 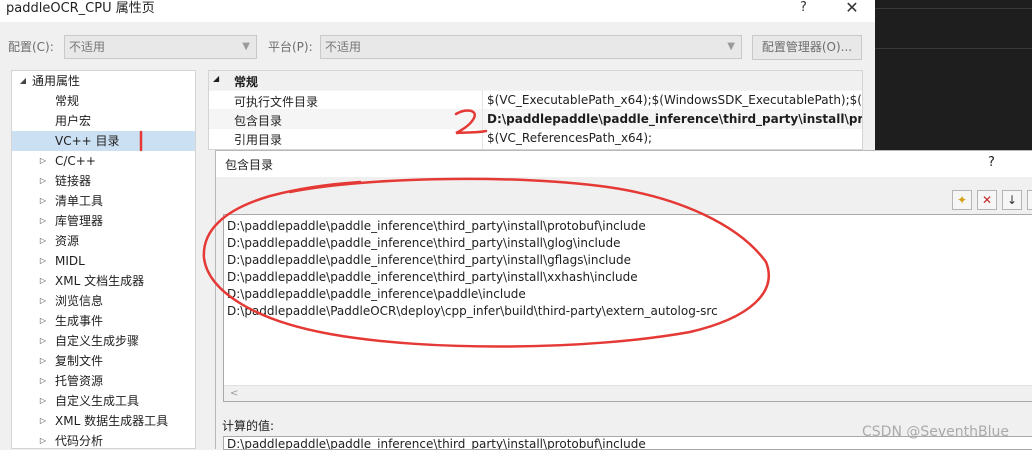 What do you see at coordinates (79, 201) in the screenshot?
I see `tree-item-label: 清单工具` at bounding box center [79, 201].